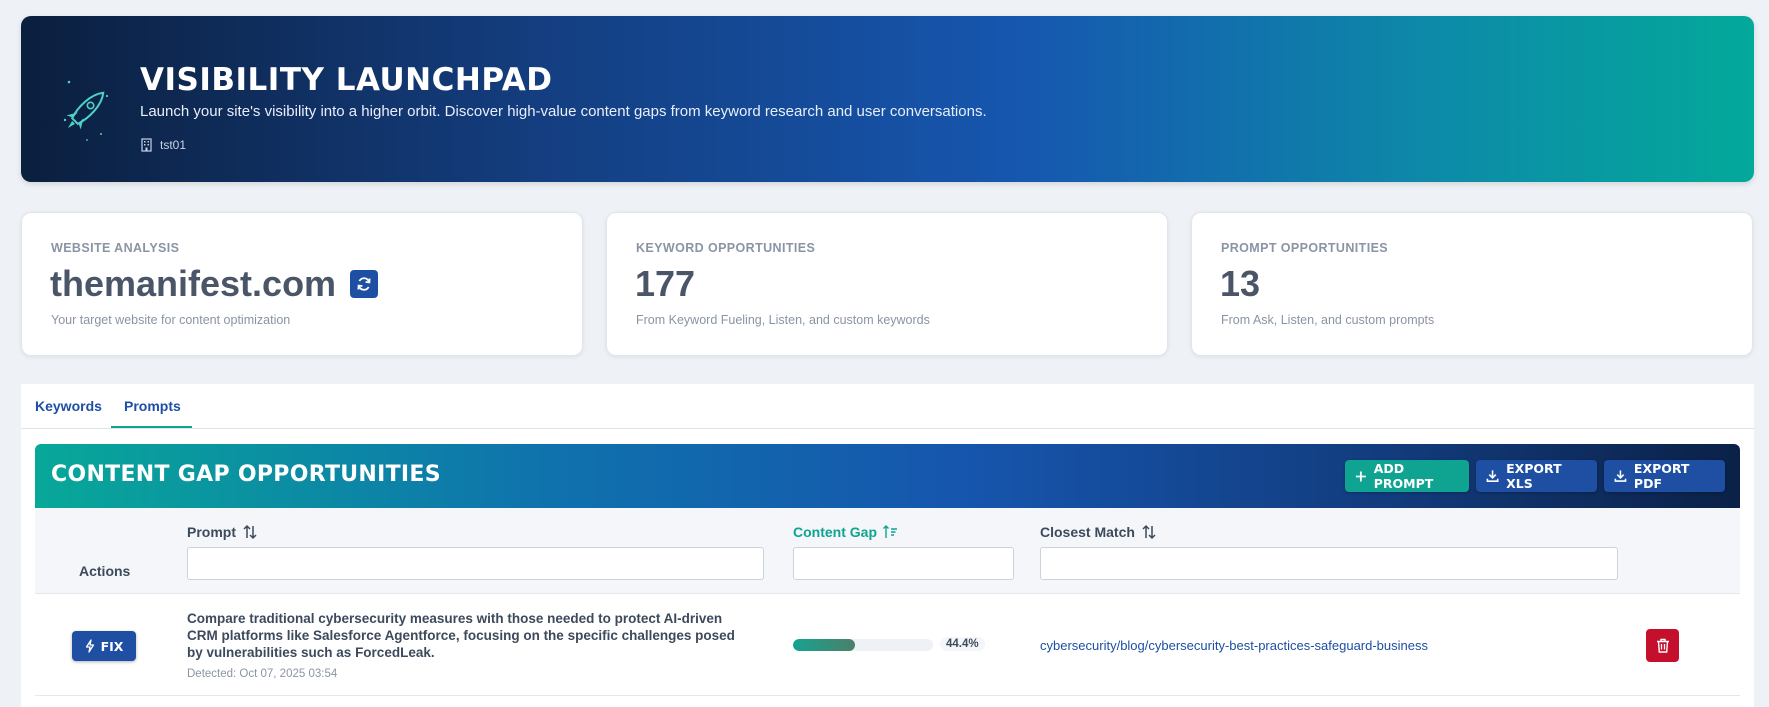 This screenshot has height=707, width=1769. What do you see at coordinates (1305, 248) in the screenshot?
I see `card-label: PROMPT OPPORTUNITIES` at bounding box center [1305, 248].